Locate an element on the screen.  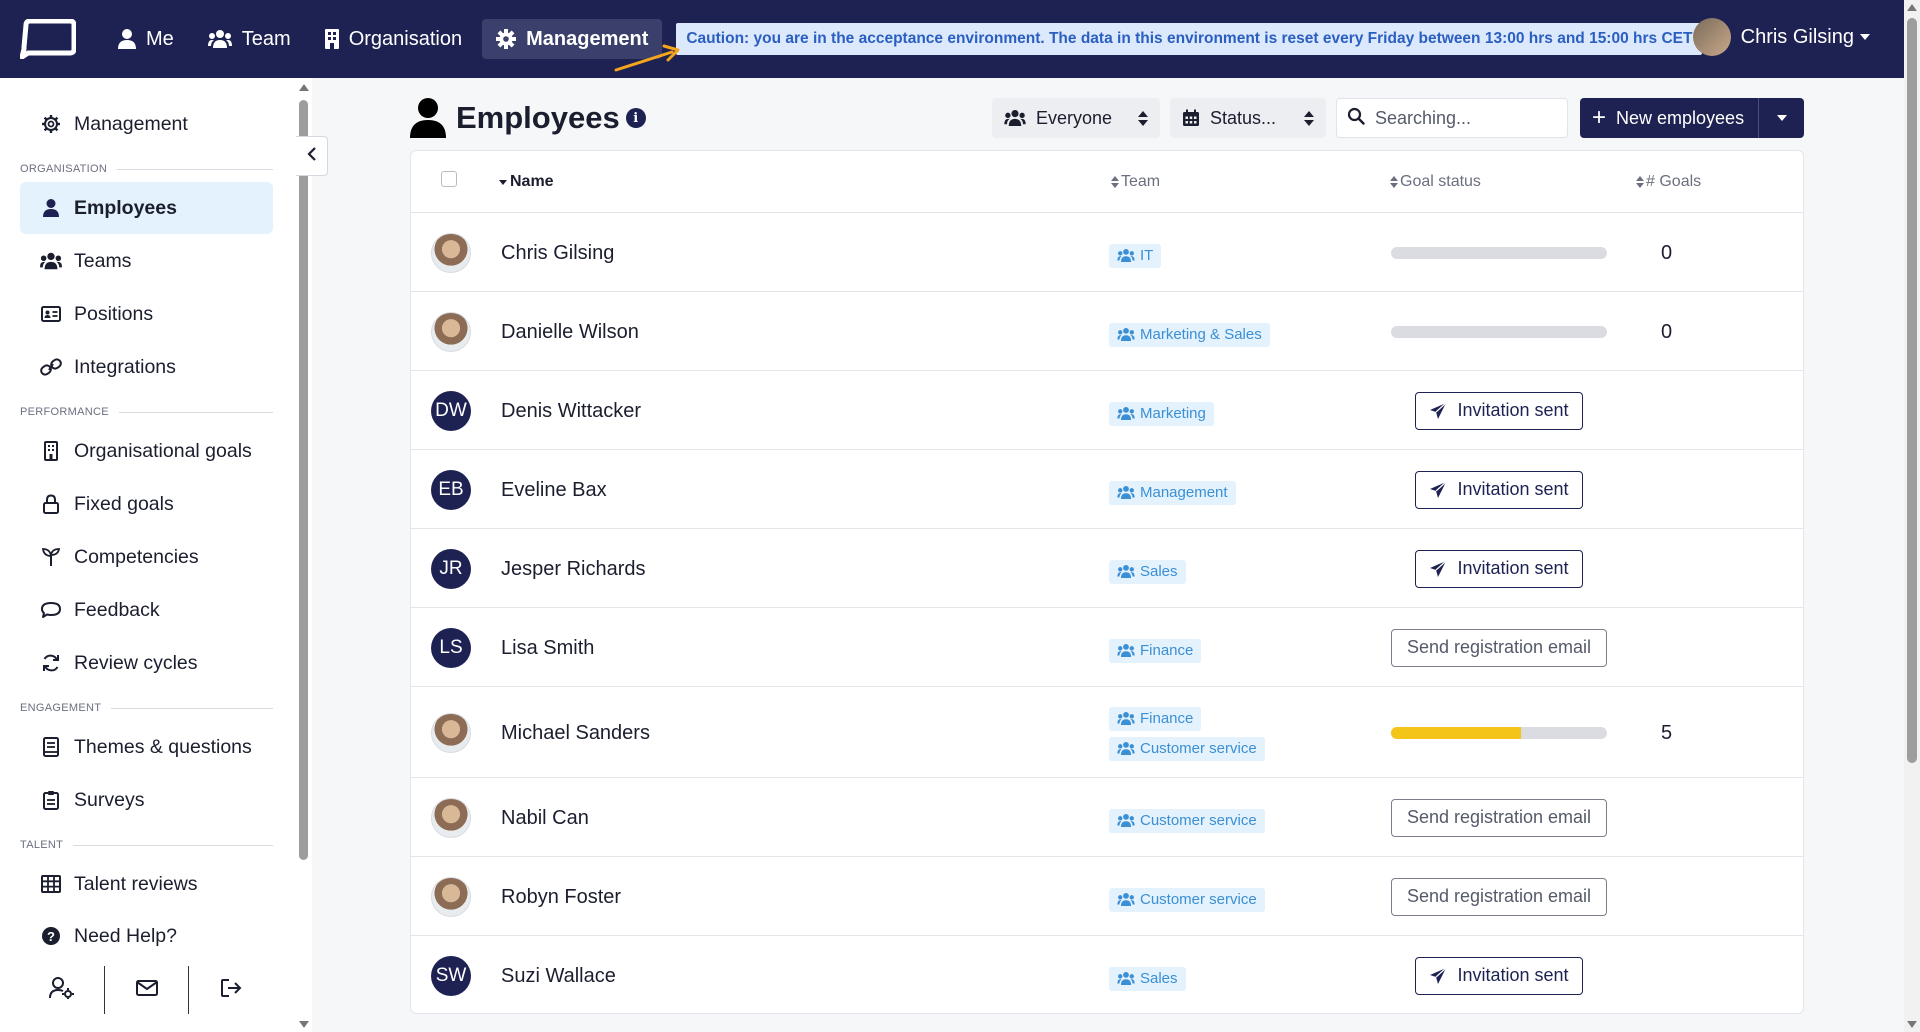
sidebar-item-feedback: Feedback is located at coordinates (146, 610).